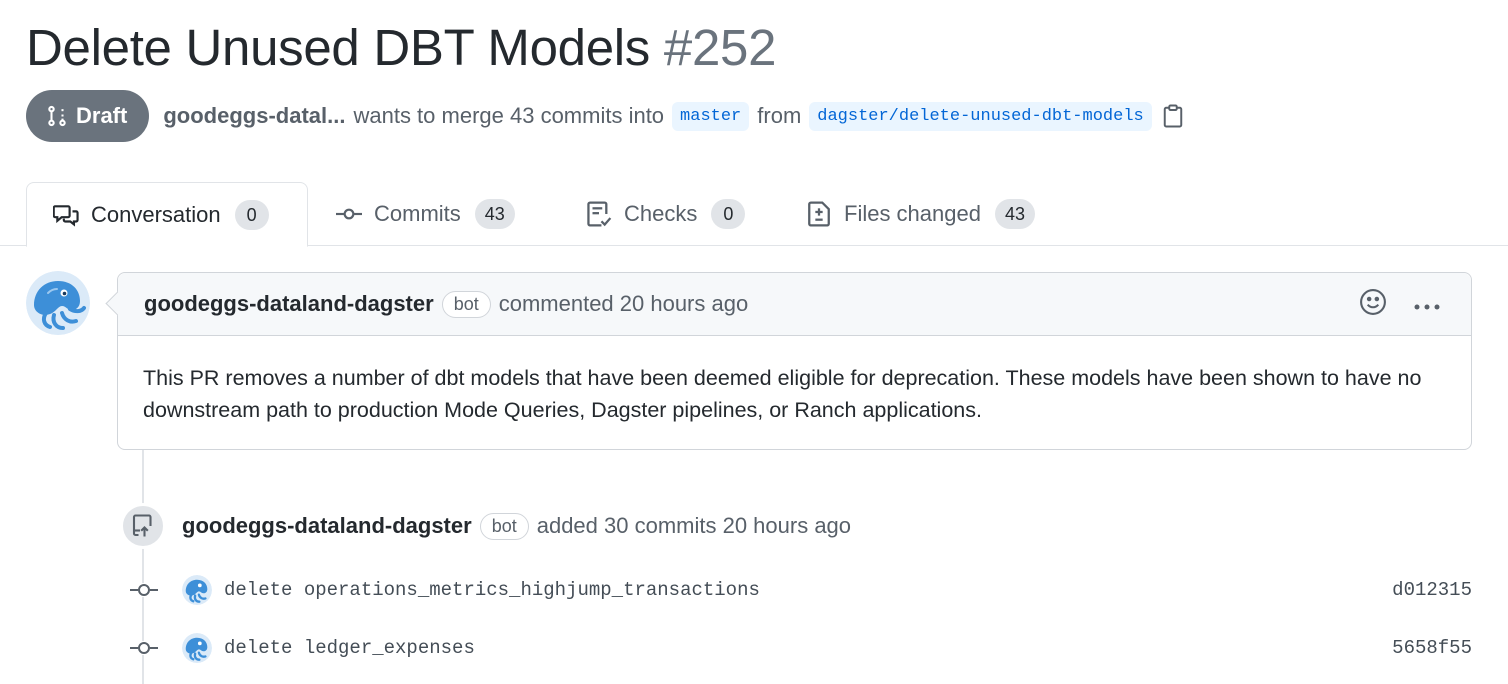 This screenshot has width=1508, height=684. Describe the element at coordinates (980, 116) in the screenshot. I see `head-branch-link: dagster/delete-unused-dbt-models` at that location.